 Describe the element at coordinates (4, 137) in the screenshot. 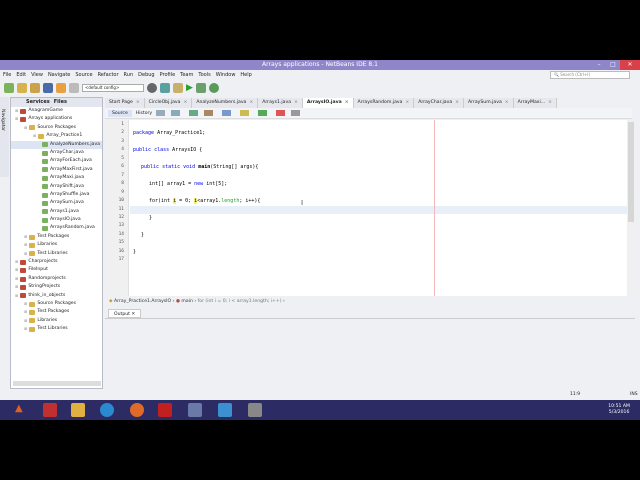

I see `navigator-strip: Navigator` at that location.